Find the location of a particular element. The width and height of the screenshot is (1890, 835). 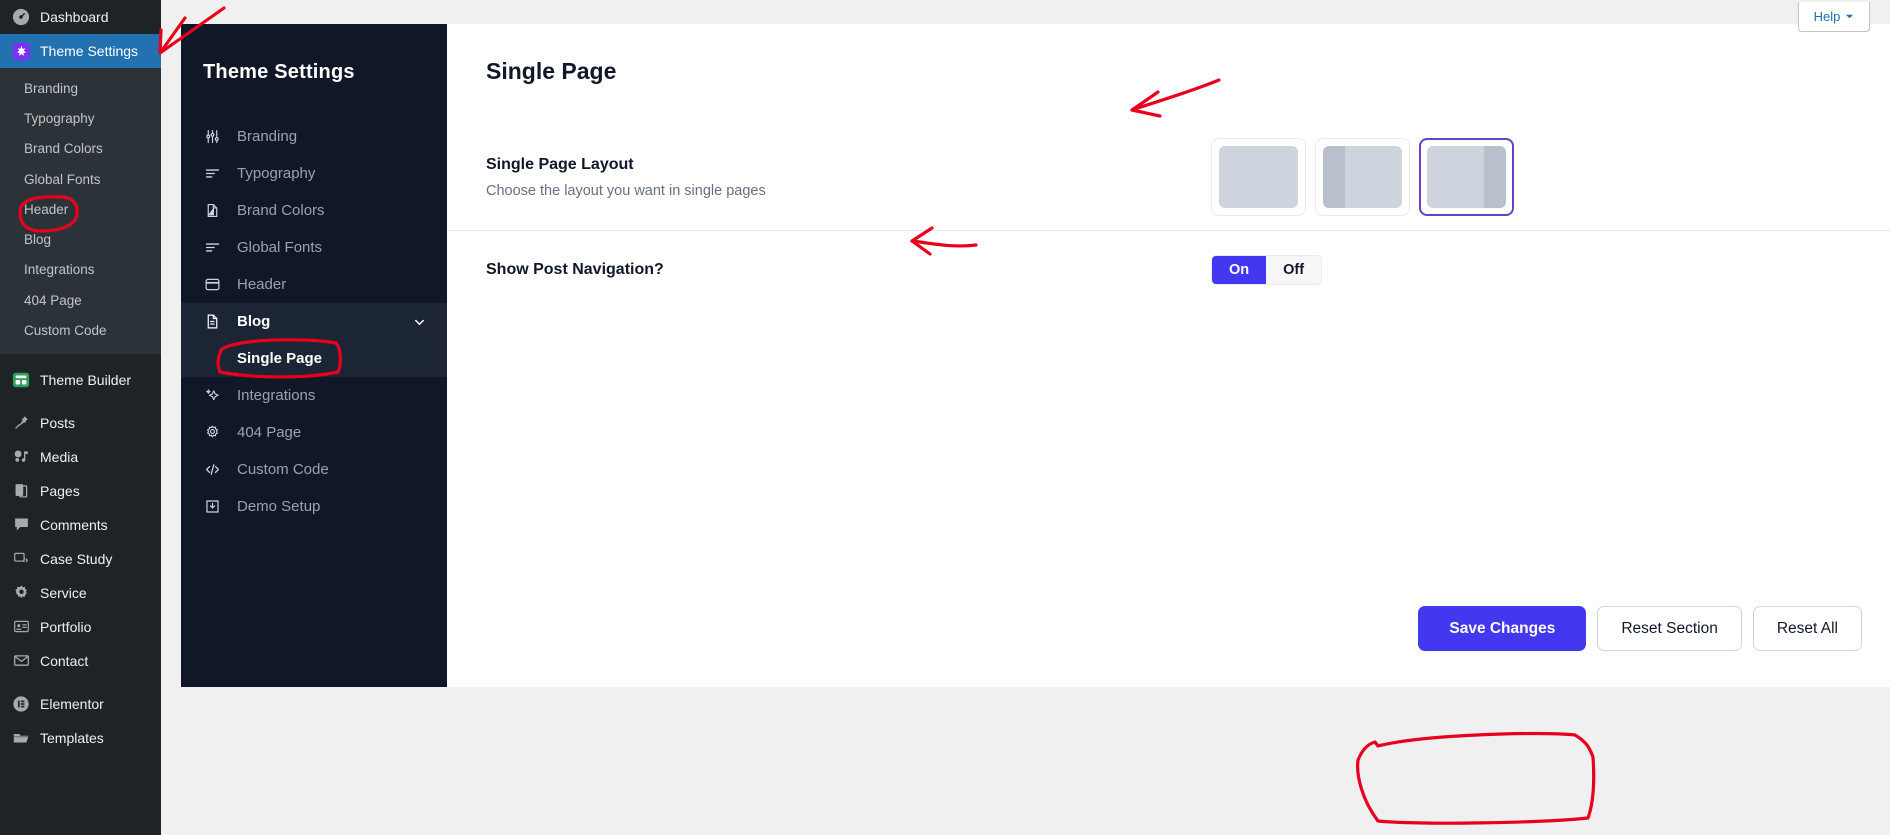

setting-label: Show Post Navigation? is located at coordinates (575, 269).